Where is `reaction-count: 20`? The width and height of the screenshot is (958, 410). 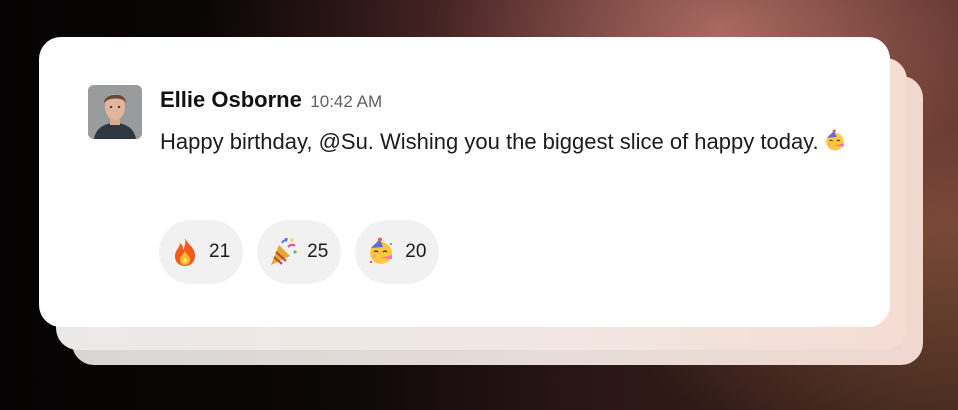
reaction-count: 20 is located at coordinates (416, 251).